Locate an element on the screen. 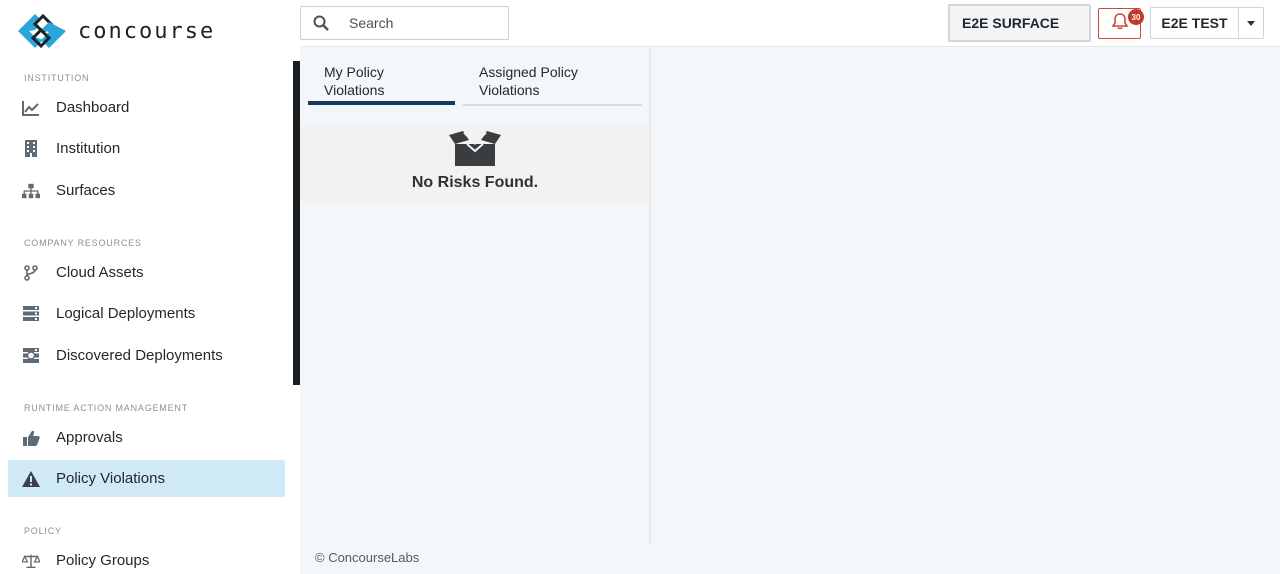 Image resolution: width=1280 pixels, height=574 pixels. notification-count-badge: 30 is located at coordinates (1136, 17).